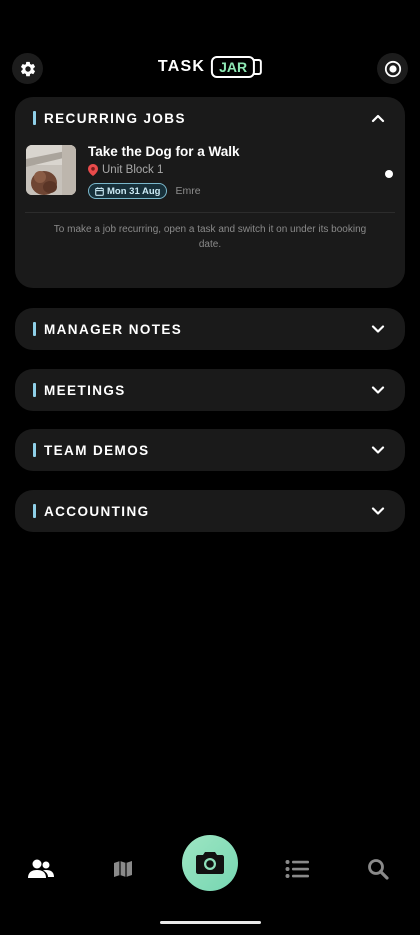 The image size is (420, 935). I want to click on chevron-up-icon, so click(378, 118).